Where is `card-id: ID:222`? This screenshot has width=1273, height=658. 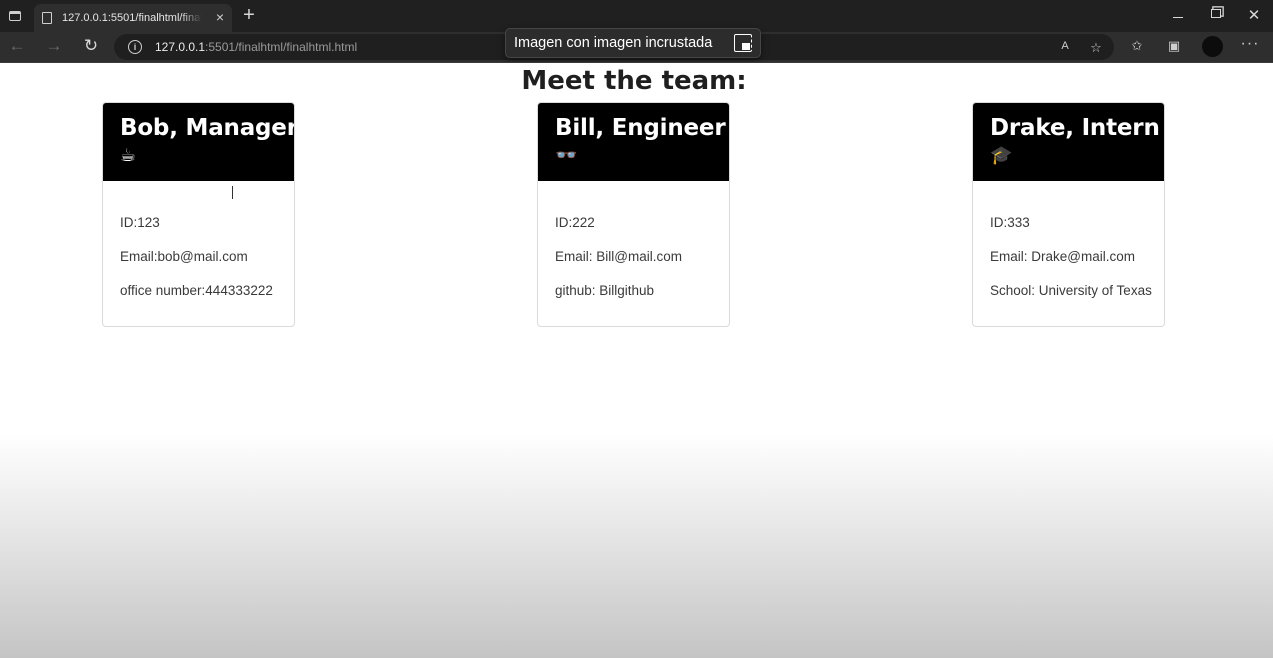 card-id: ID:222 is located at coordinates (575, 222).